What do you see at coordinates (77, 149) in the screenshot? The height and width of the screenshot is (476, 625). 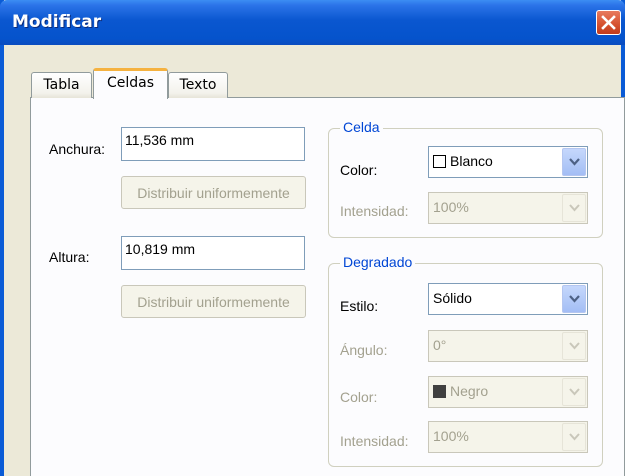 I see `width-label: Anchura:` at bounding box center [77, 149].